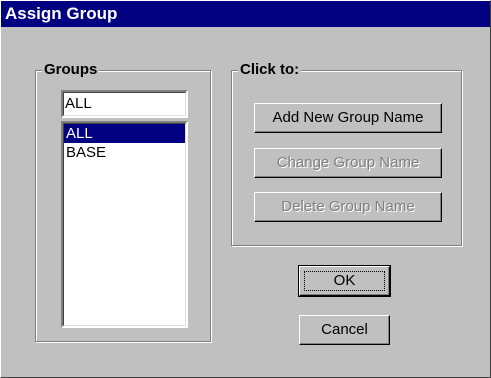 This screenshot has width=491, height=378. I want to click on ok-focus-rect, so click(344, 281).